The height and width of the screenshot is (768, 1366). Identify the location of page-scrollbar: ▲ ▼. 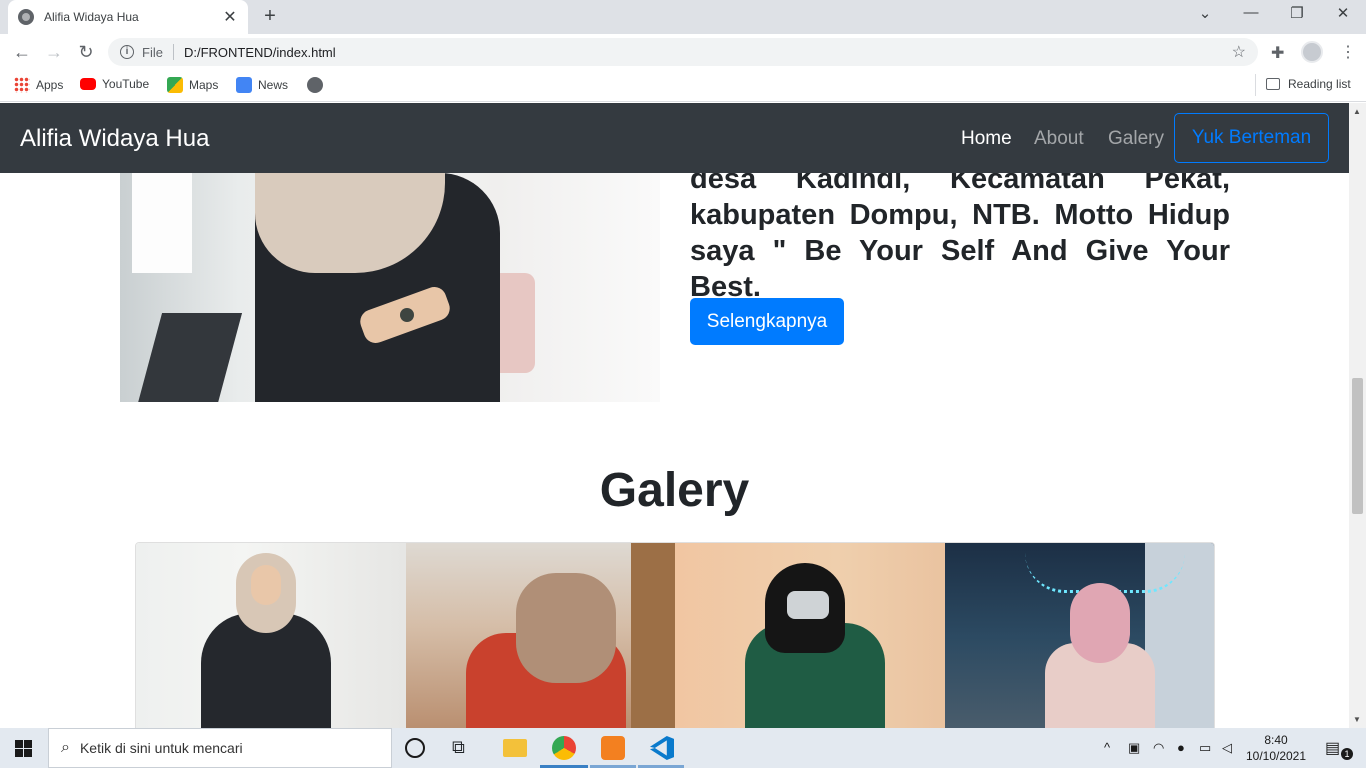
(1357, 415).